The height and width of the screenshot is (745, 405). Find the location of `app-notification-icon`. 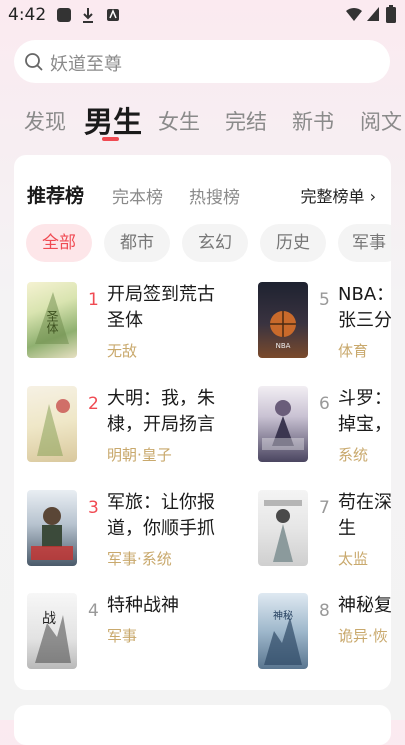

app-notification-icon is located at coordinates (64, 15).